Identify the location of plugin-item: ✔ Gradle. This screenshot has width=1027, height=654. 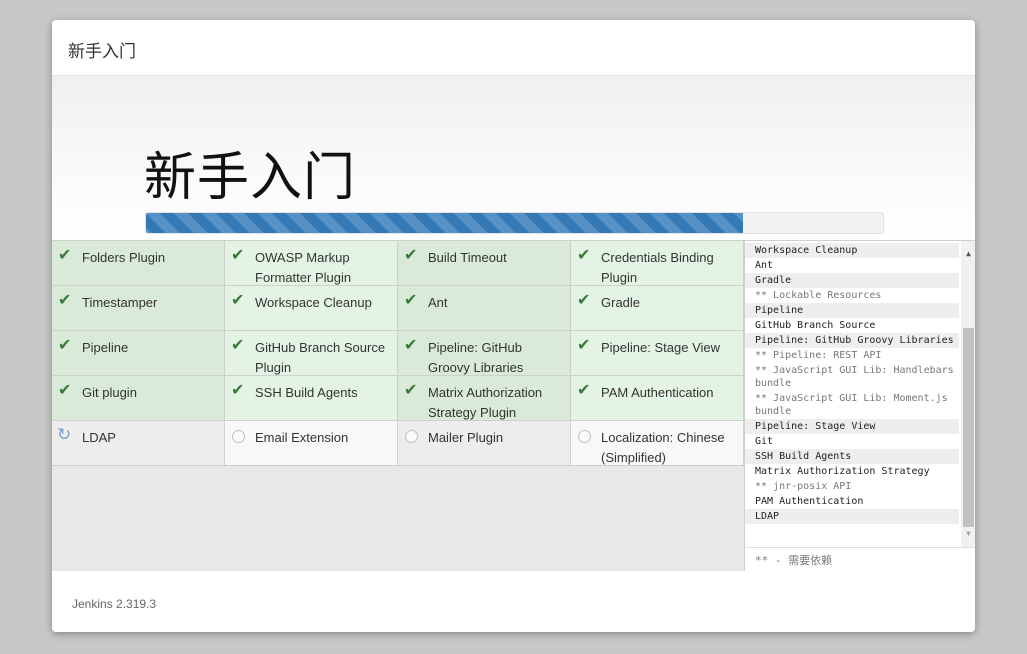
(657, 308).